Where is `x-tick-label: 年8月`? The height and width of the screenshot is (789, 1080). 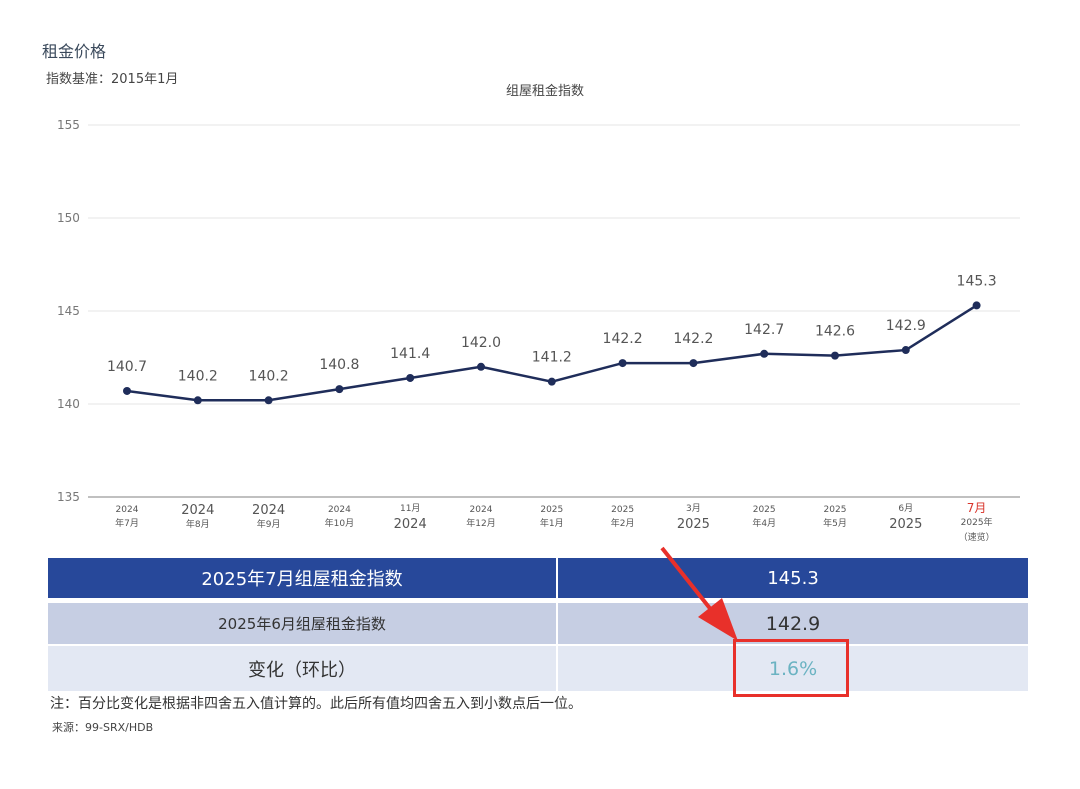 x-tick-label: 年8月 is located at coordinates (198, 524).